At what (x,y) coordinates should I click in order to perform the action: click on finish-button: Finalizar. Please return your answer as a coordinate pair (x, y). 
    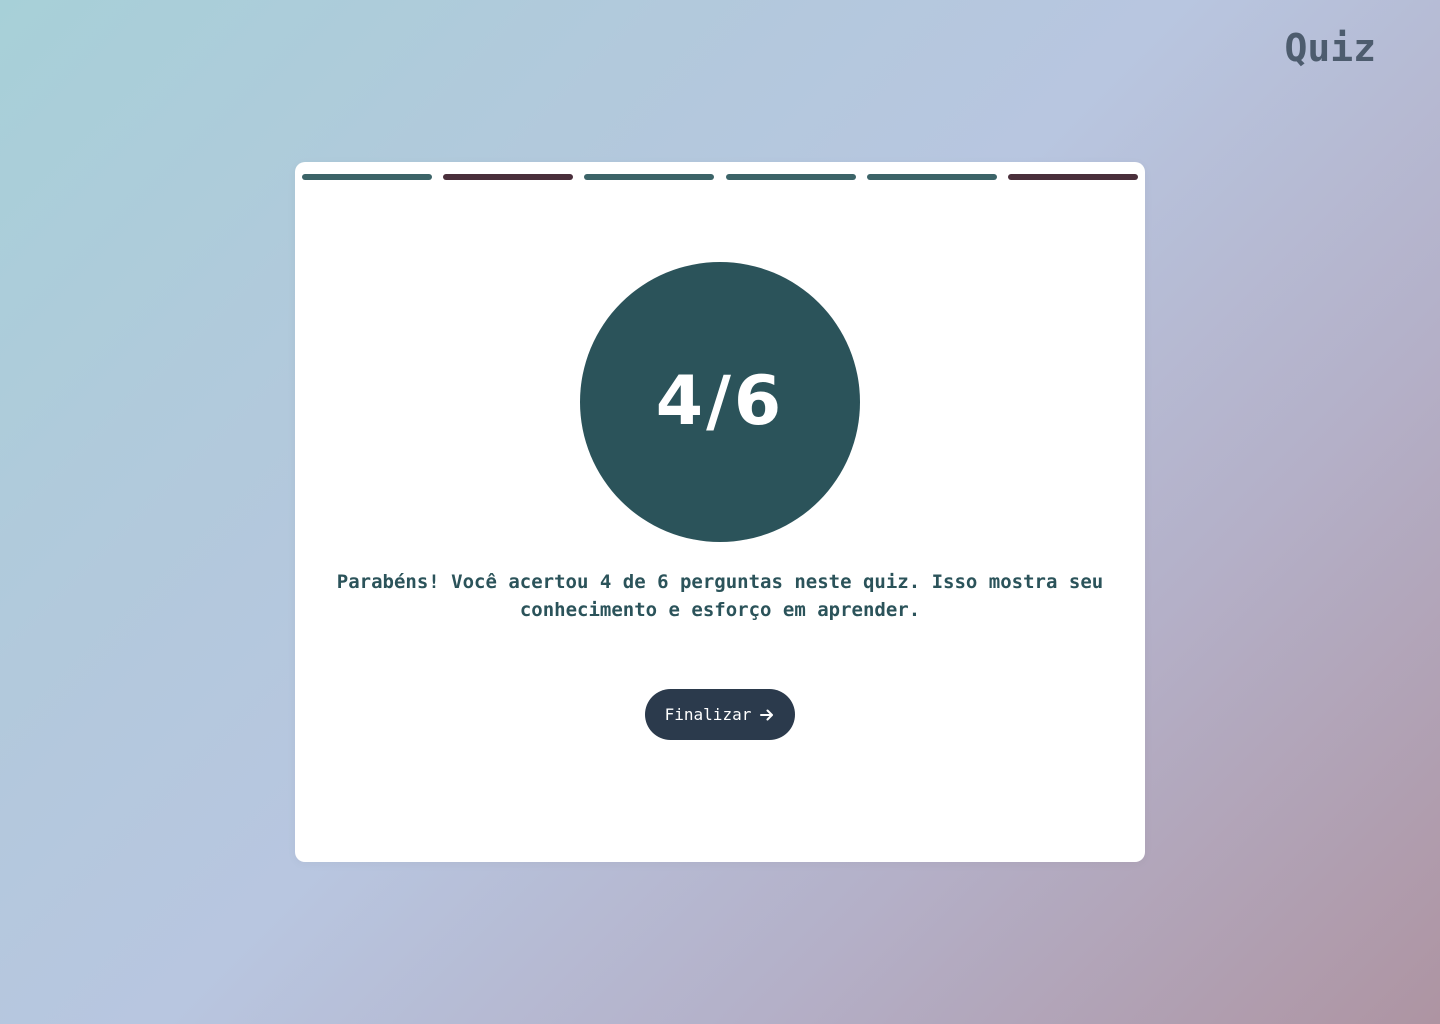
    Looking at the image, I should click on (720, 714).